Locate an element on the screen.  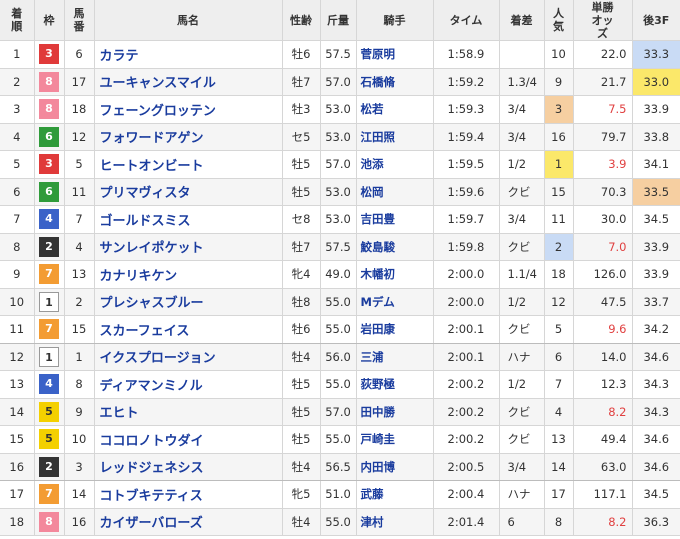
horse-name-link: コトブキテティス is located at coordinates (188, 494).